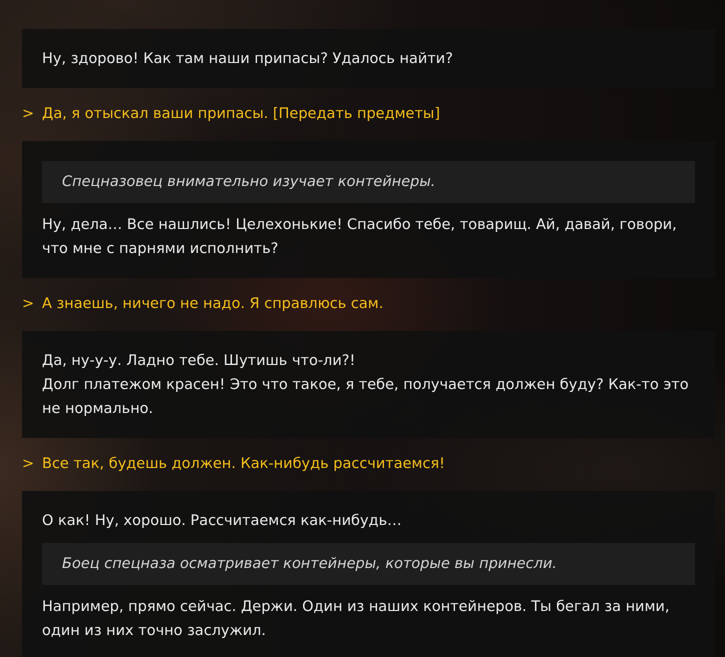  I want to click on player-reply: Все так, будешь должен. Как-нибудь рассчитаемся!, so click(244, 464).